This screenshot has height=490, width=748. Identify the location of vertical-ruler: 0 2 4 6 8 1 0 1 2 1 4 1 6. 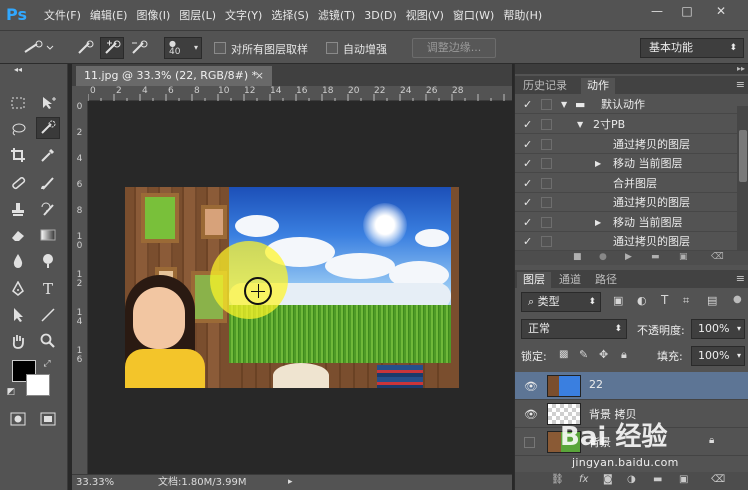
(80, 287).